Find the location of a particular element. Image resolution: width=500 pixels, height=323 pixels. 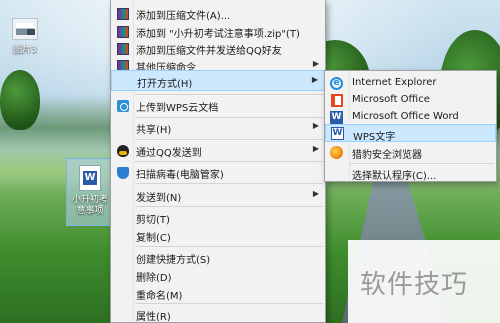

menu-item-send-to: 发送到(N) ▶ is located at coordinates (218, 195).